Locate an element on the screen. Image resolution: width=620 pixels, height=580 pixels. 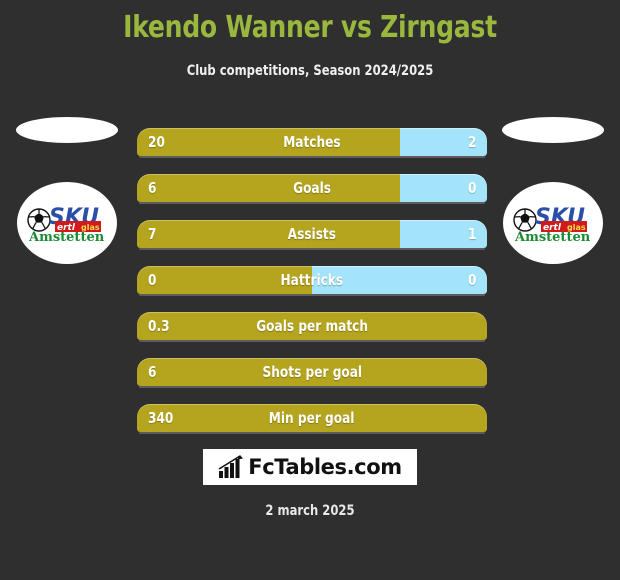
club-logo-right: SKU ertl glas Amstetten is located at coordinates (553, 223).